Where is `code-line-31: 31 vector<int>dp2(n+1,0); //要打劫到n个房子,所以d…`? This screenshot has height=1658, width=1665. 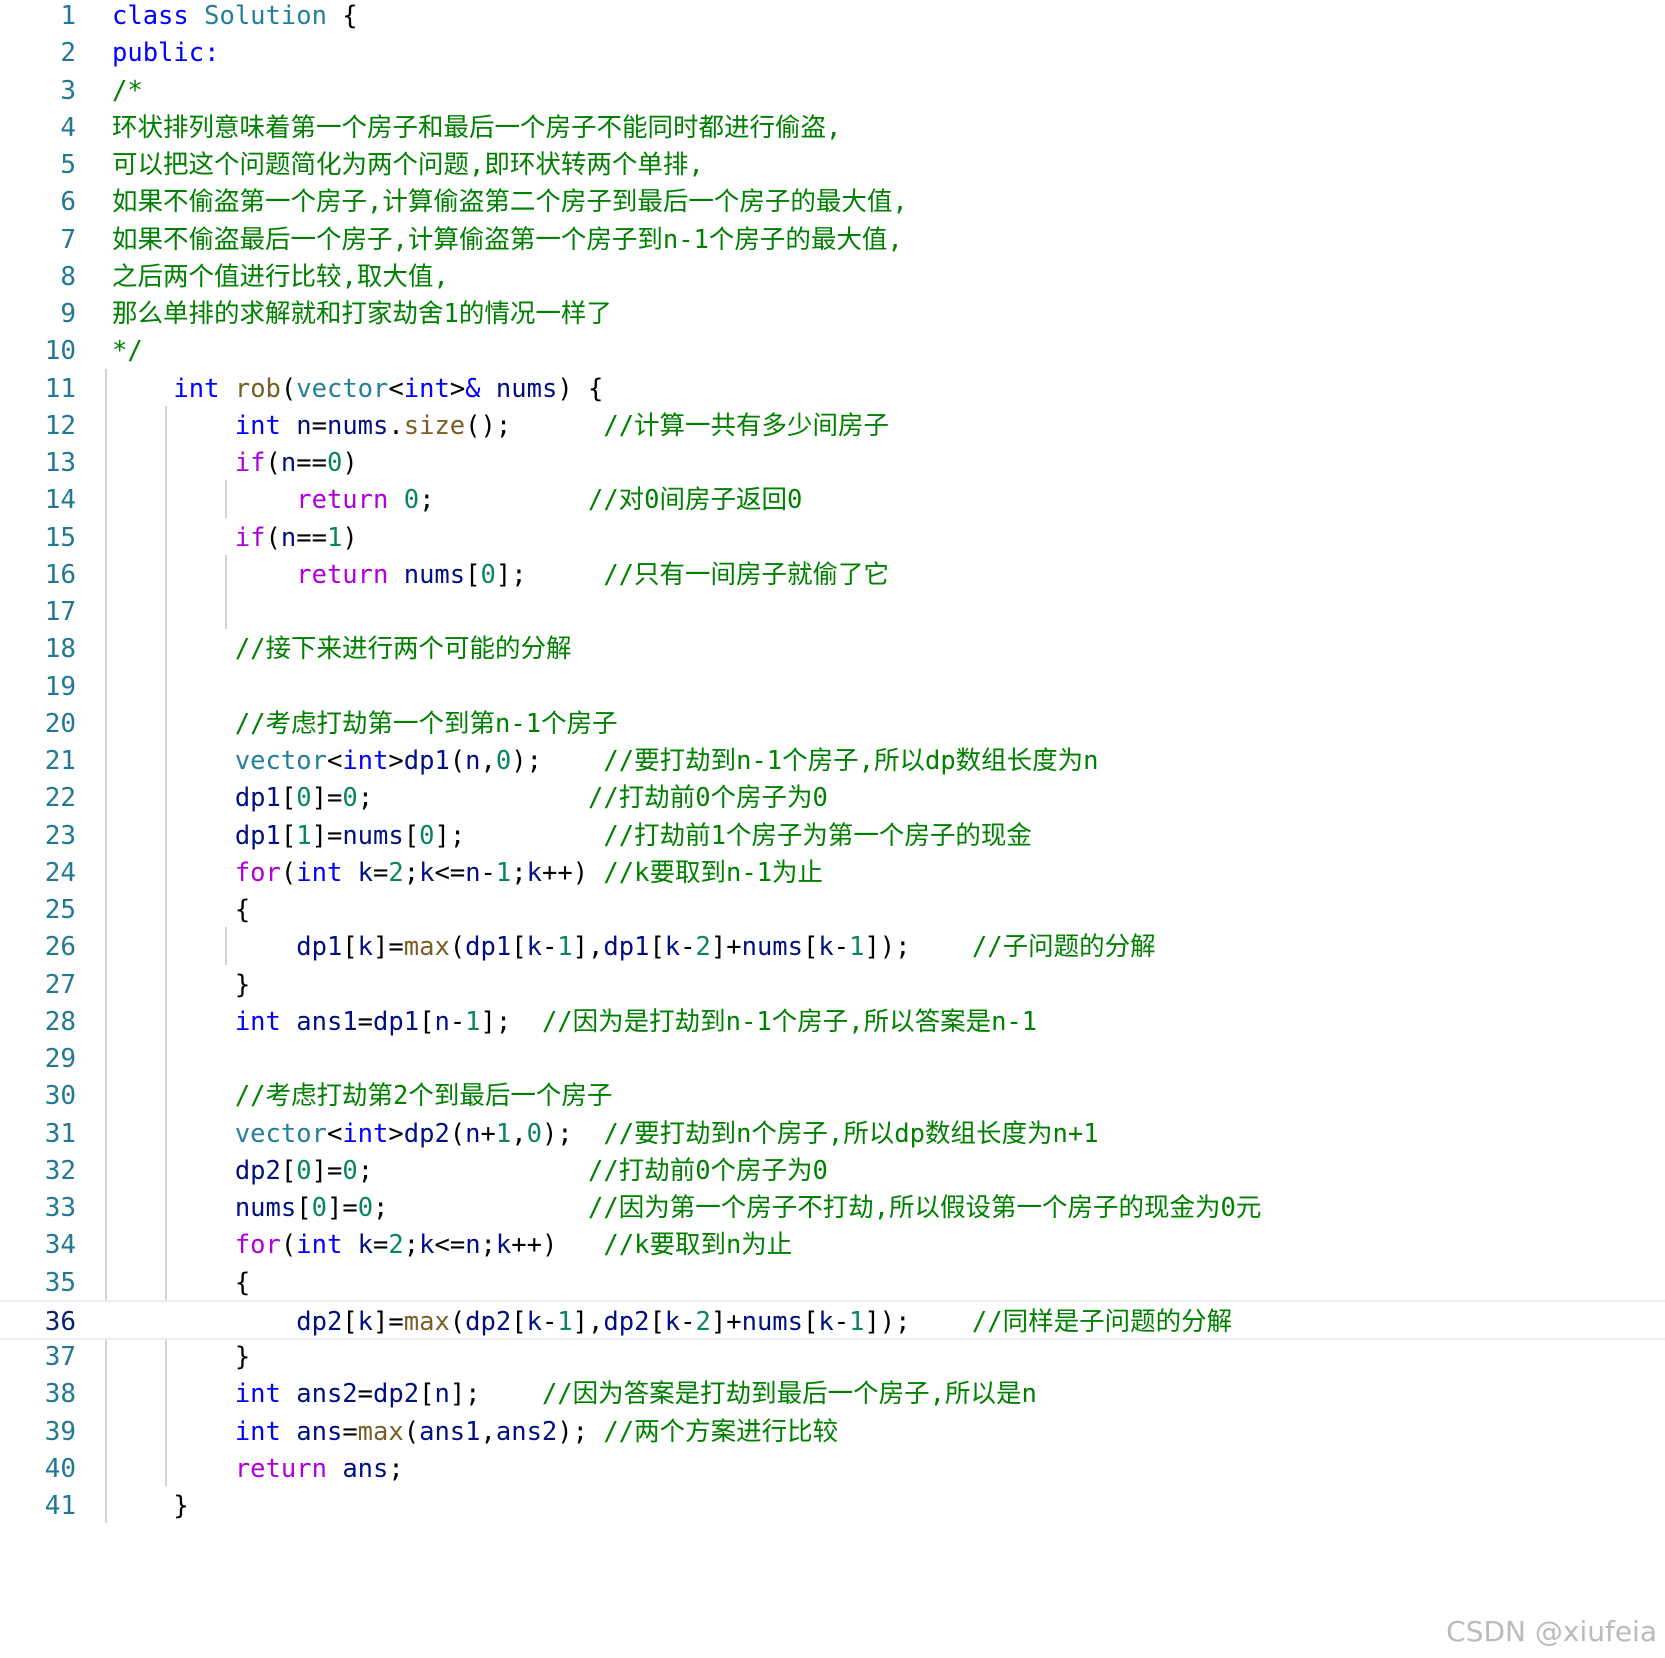
code-line-31: 31 vector<int>dp2(n+1,0); //要打劫到n个房子,所以d… is located at coordinates (832, 1134).